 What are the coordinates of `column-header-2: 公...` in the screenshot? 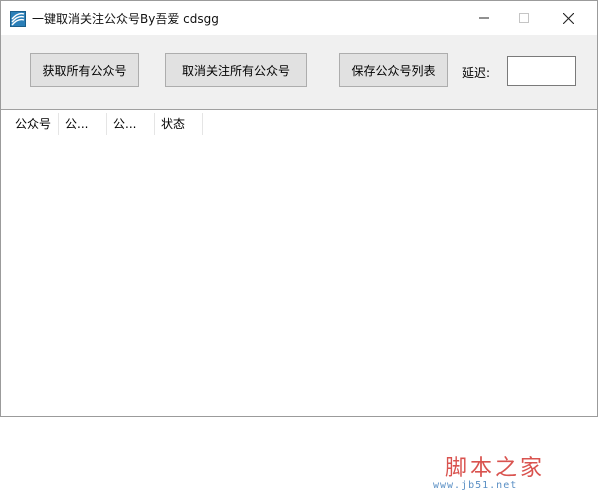 It's located at (83, 124).